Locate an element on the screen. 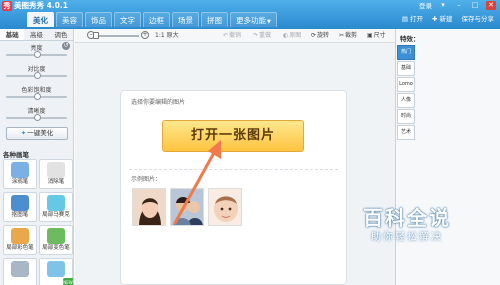 Image resolution: width=500 pixels, height=285 pixels. brush-label: 抠图笔 is located at coordinates (20, 215).